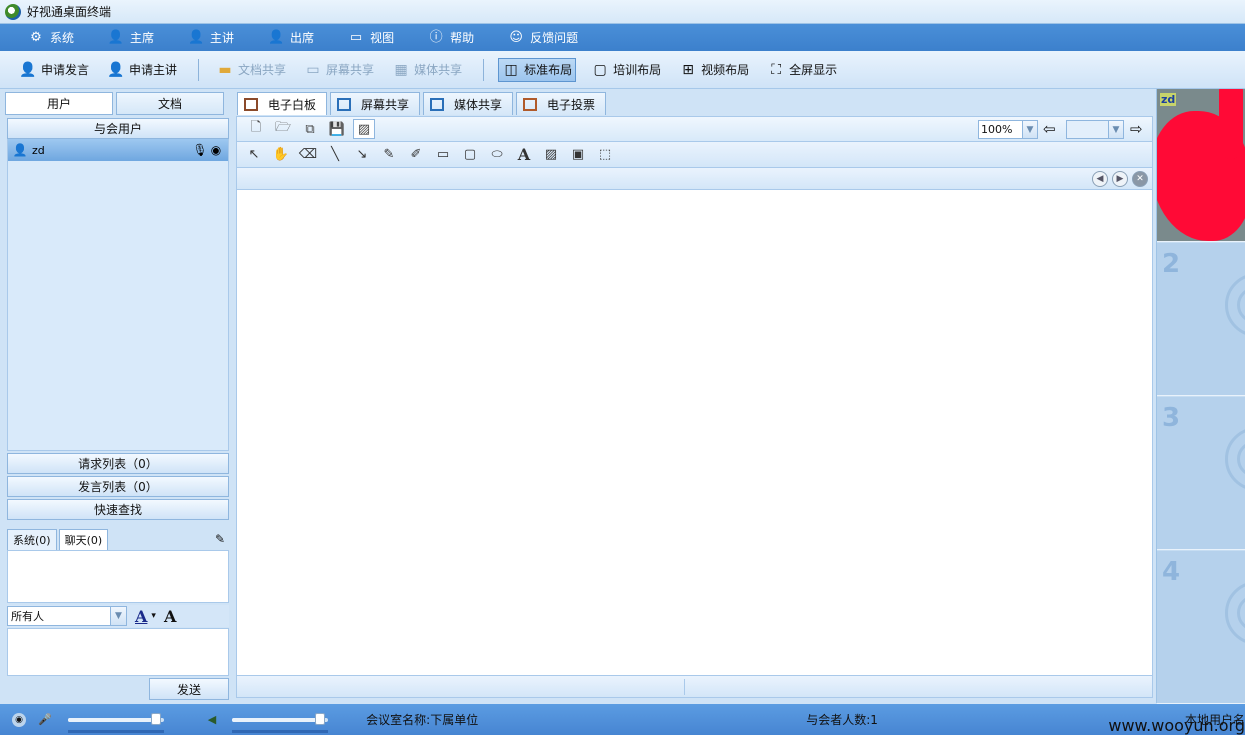 This screenshot has height=735, width=1245. Describe the element at coordinates (401, 69) in the screenshot. I see `film-icon: ▦` at that location.